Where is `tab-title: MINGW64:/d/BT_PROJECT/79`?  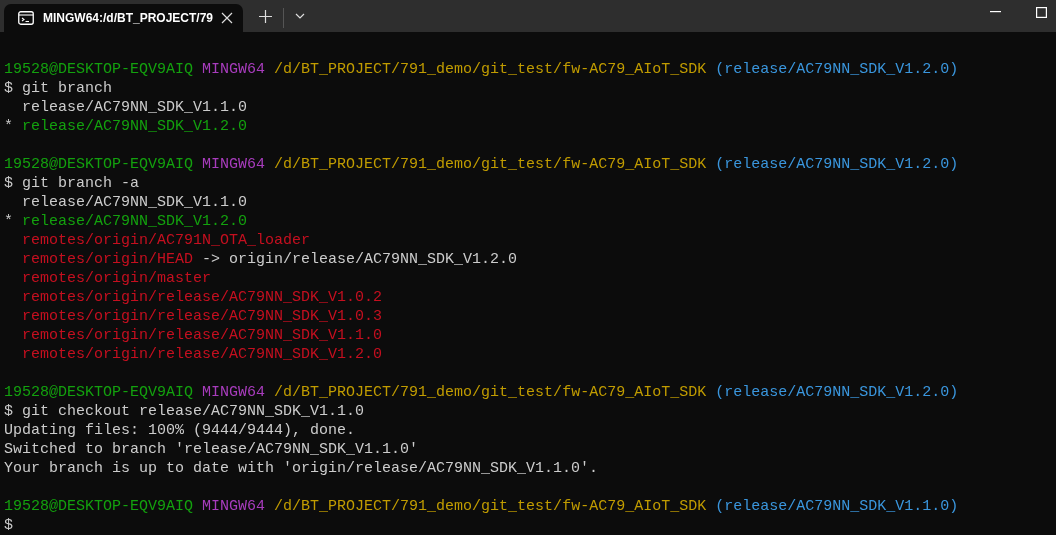
tab-title: MINGW64:/d/BT_PROJECT/79 is located at coordinates (128, 18).